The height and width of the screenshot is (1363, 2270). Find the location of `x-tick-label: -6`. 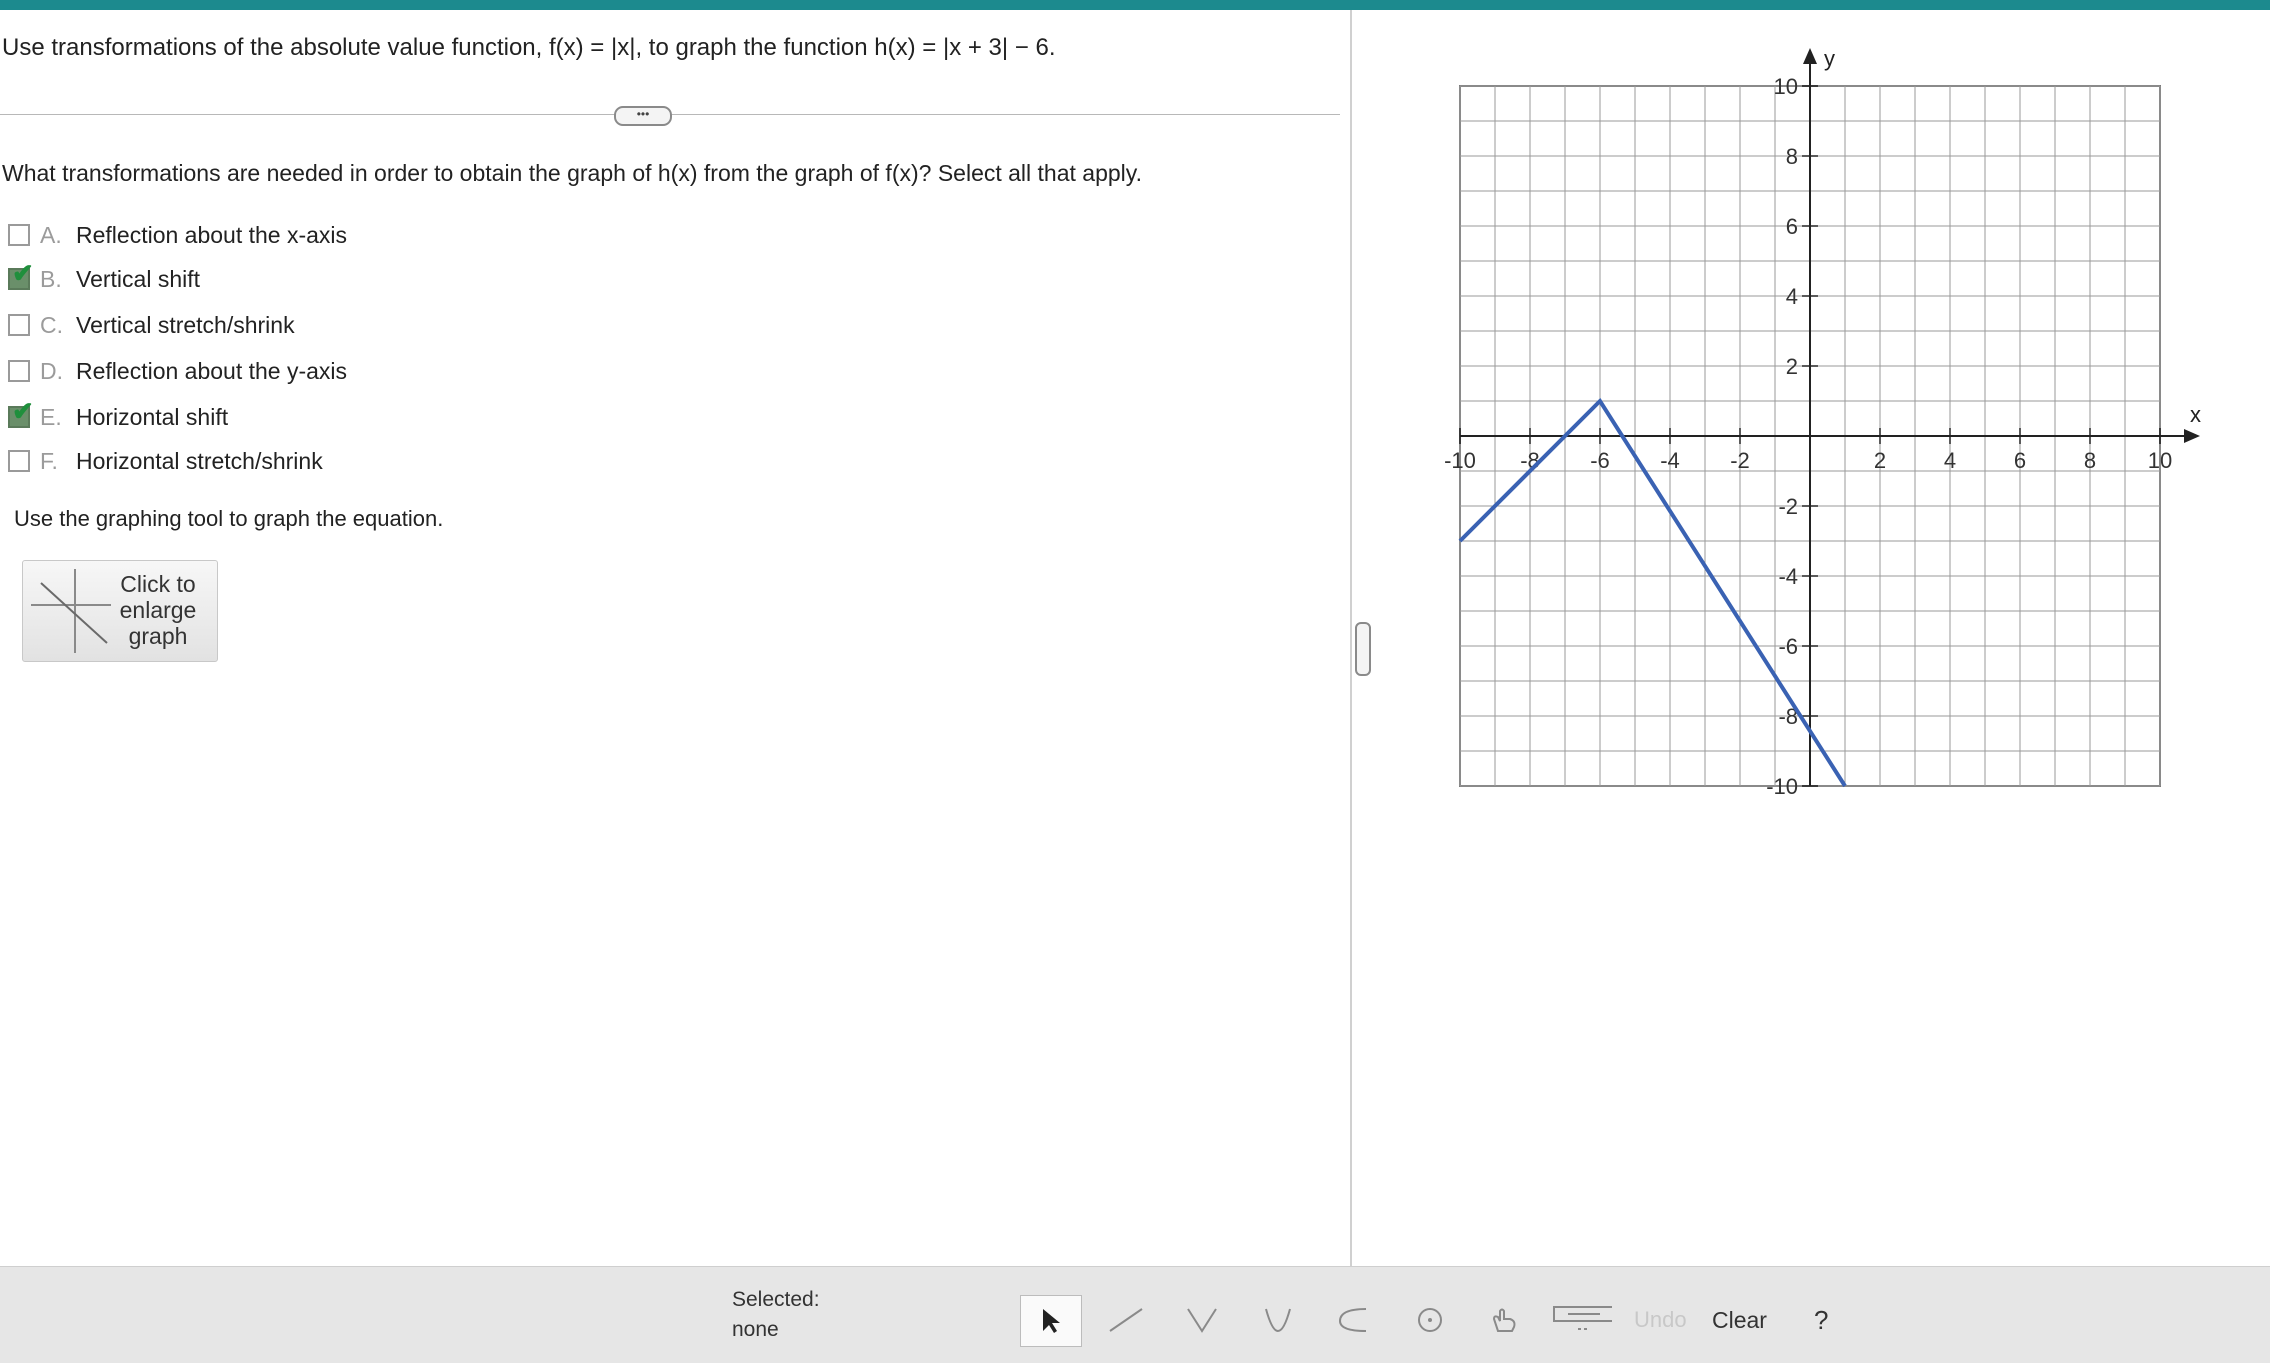

x-tick-label: -6 is located at coordinates (1600, 460).